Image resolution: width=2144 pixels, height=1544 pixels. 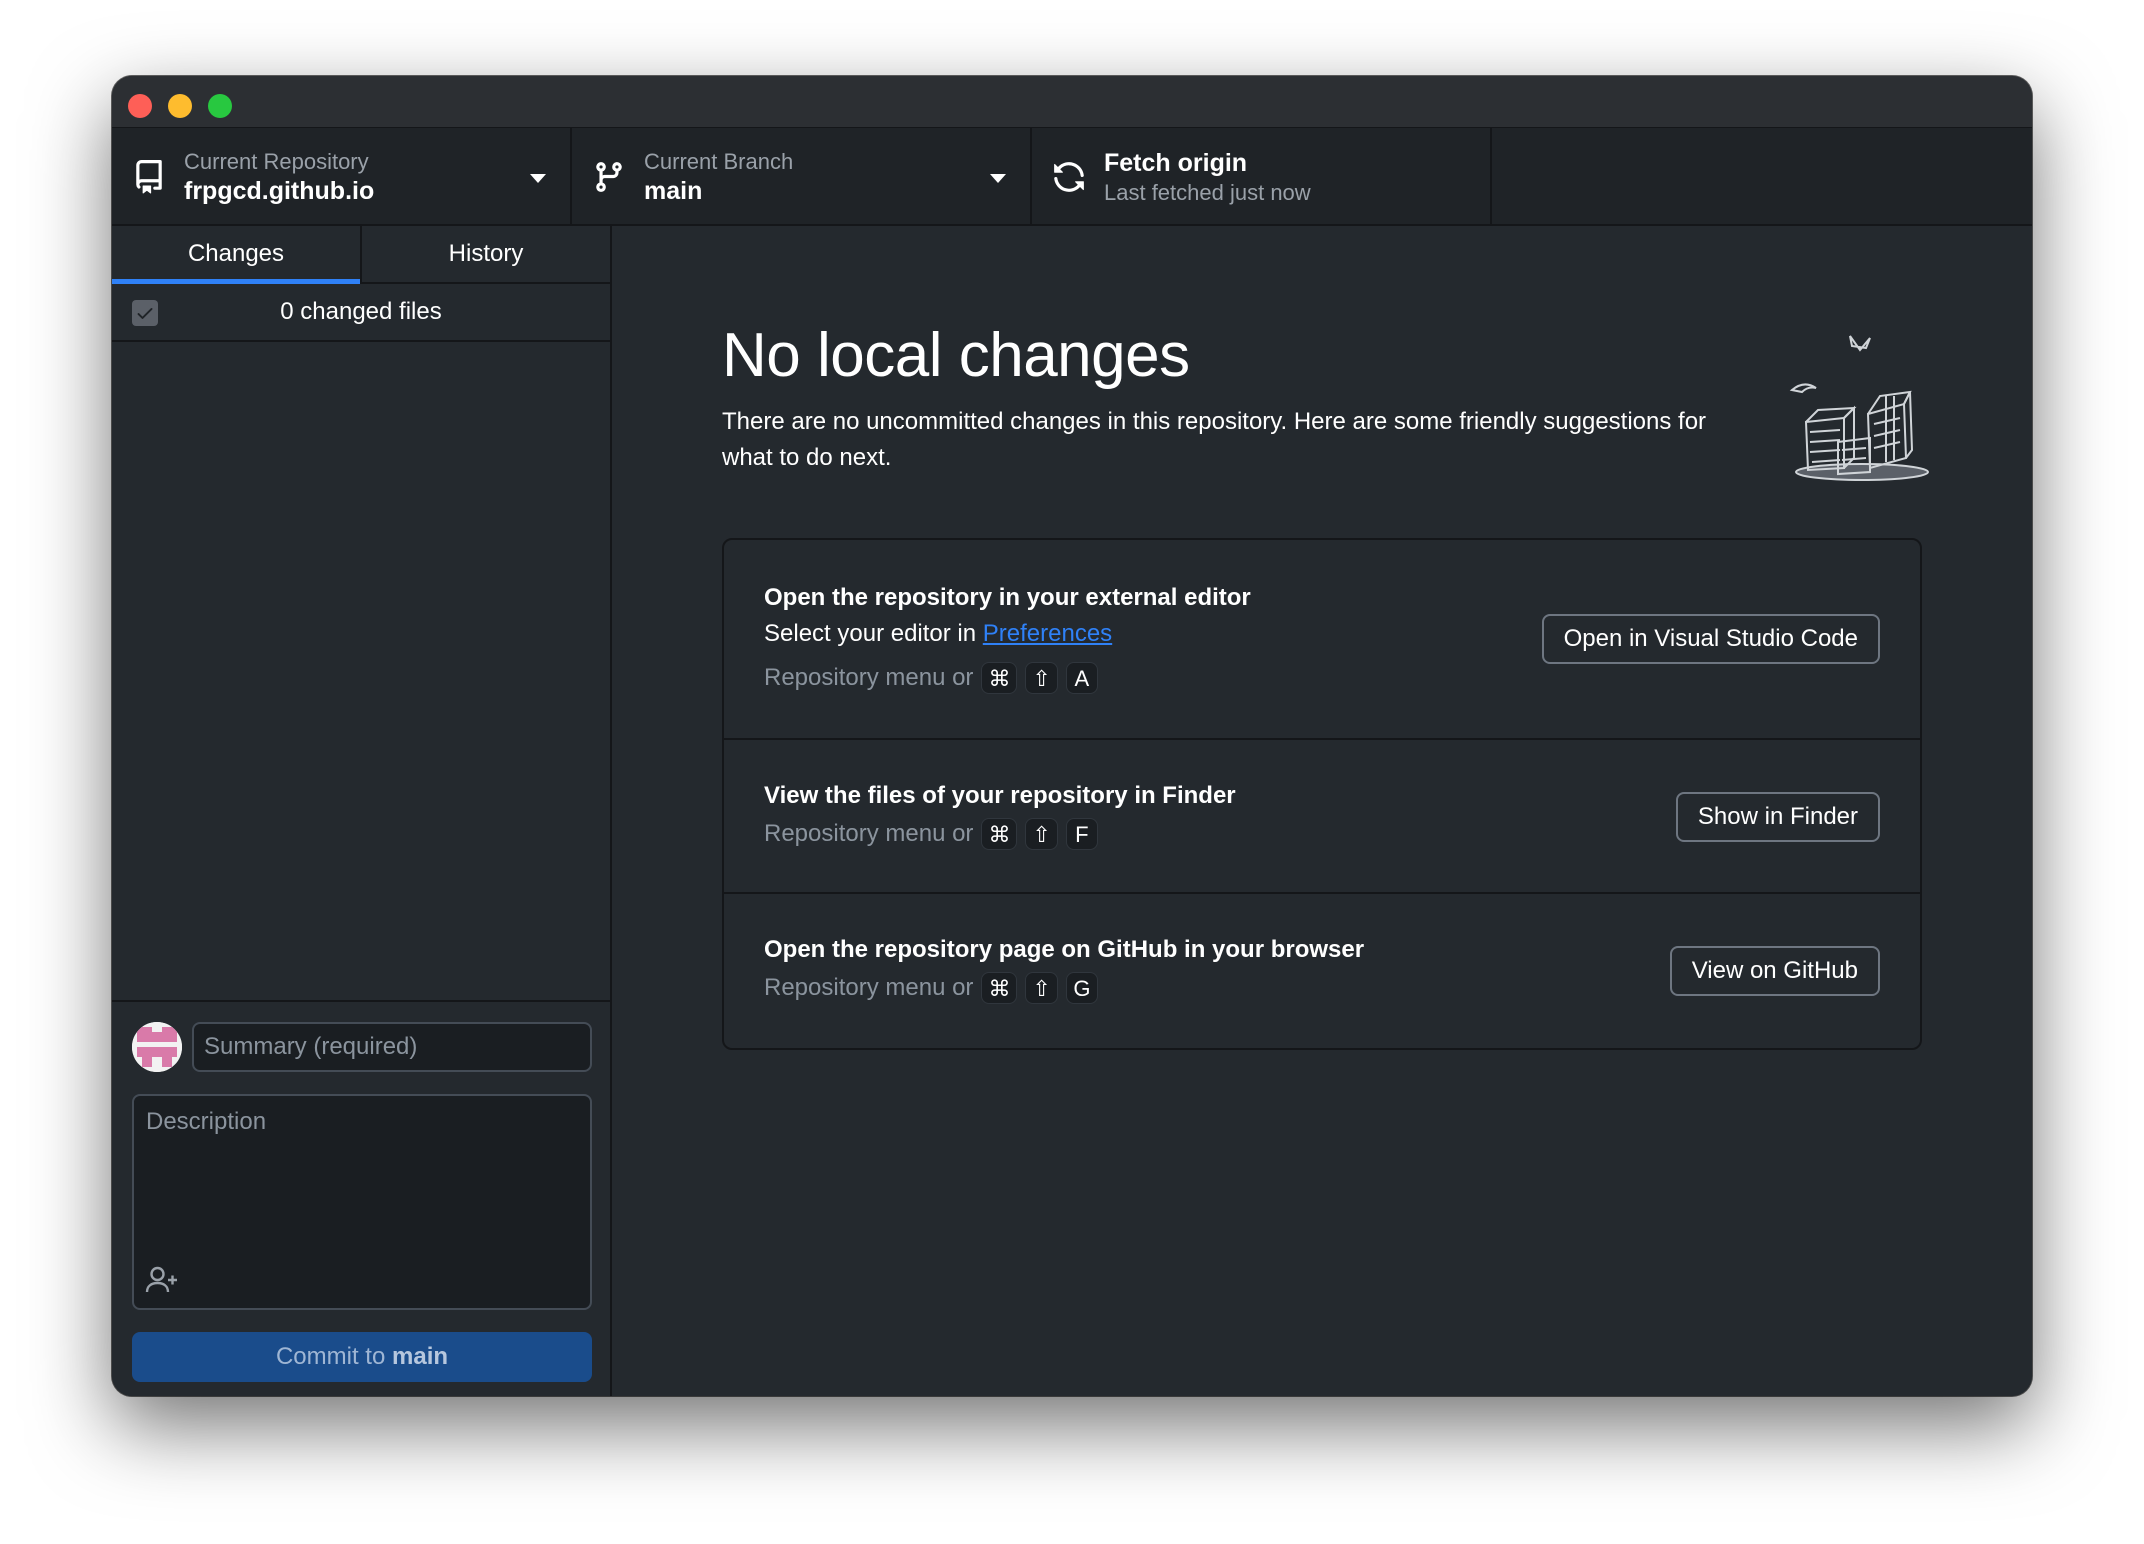 What do you see at coordinates (279, 191) in the screenshot?
I see `current-repository-name: frpgcd.github.io` at bounding box center [279, 191].